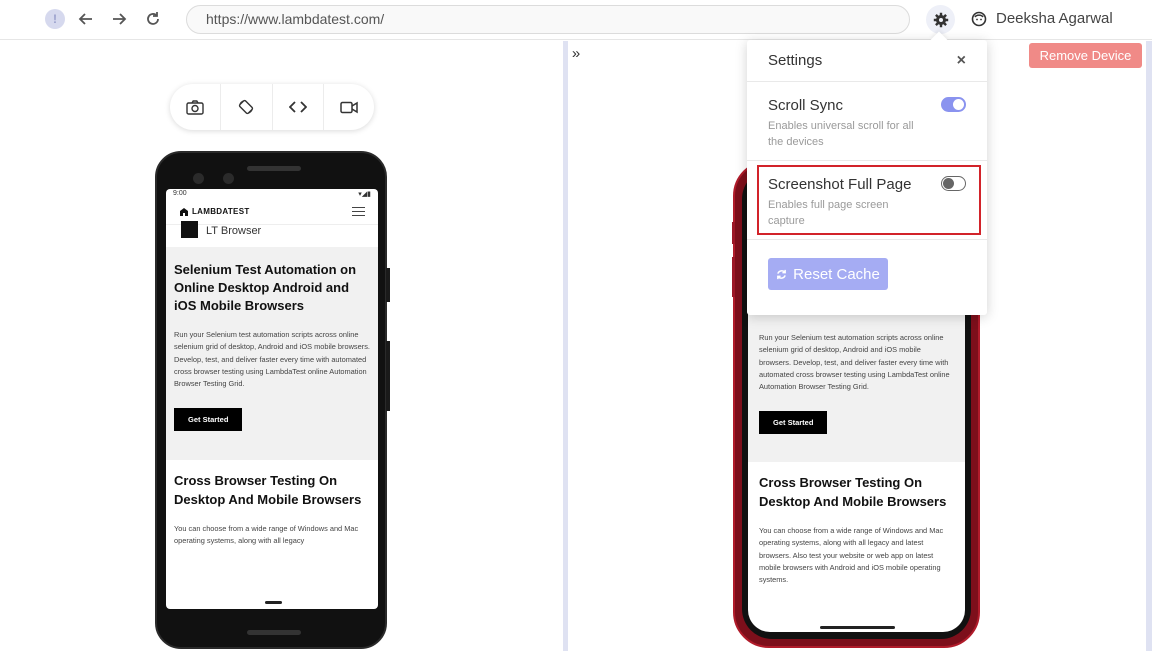 This screenshot has height=651, width=1152. Describe the element at coordinates (782, 274) in the screenshot. I see `refresh-icon` at that location.